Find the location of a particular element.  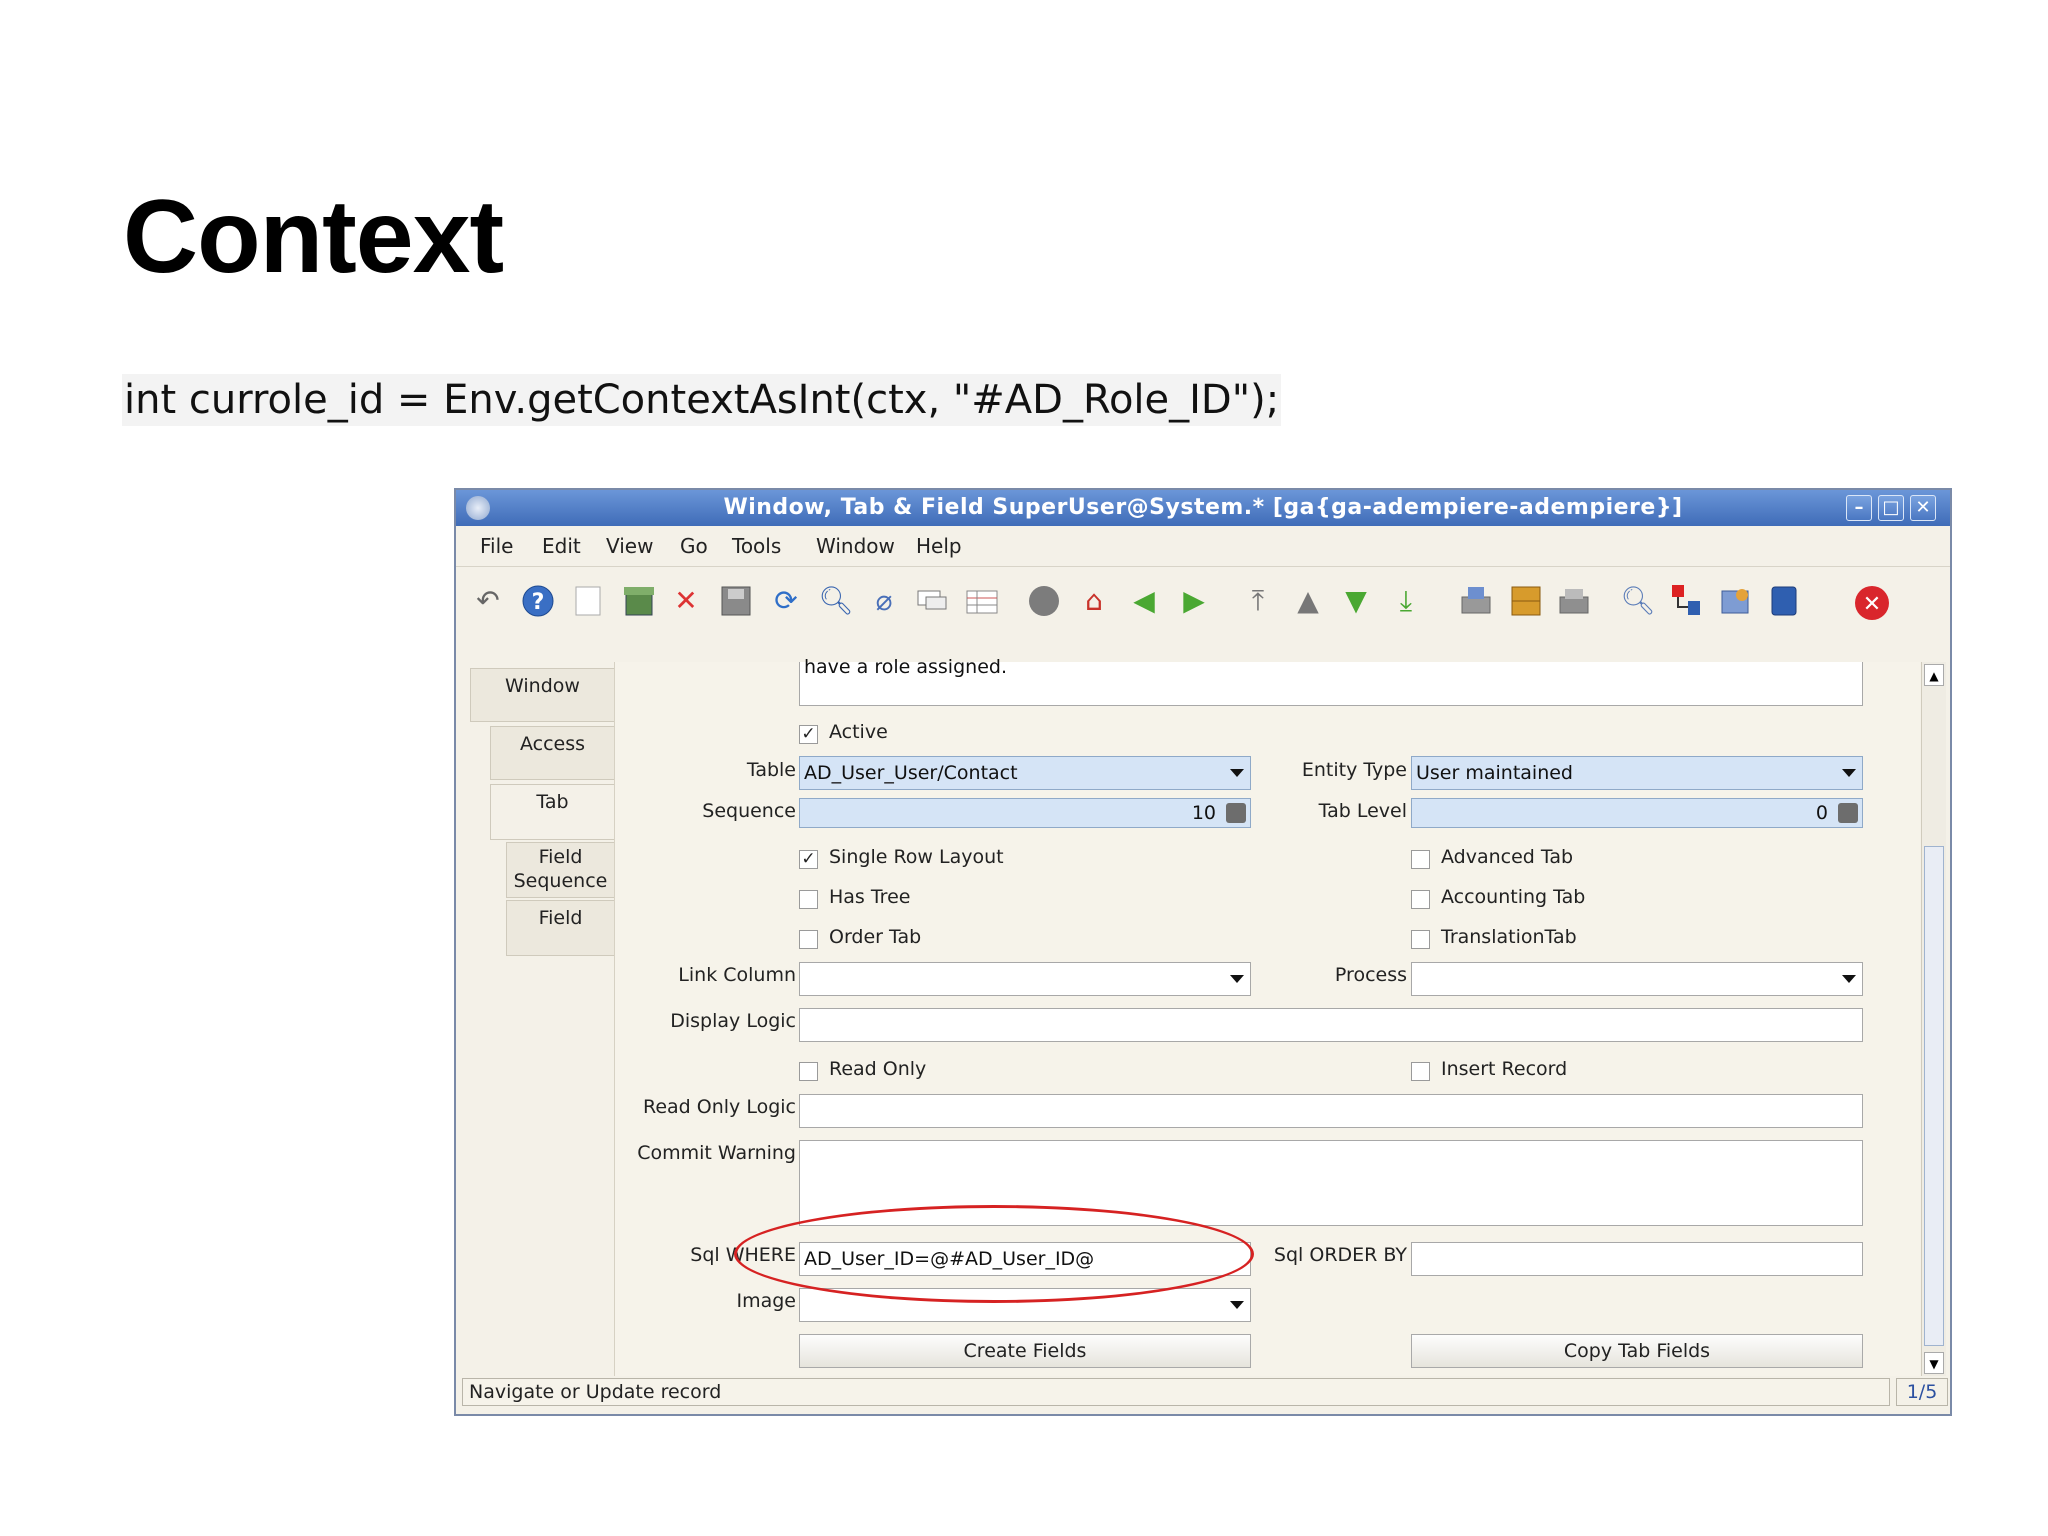

menu-view: View is located at coordinates (629, 546).